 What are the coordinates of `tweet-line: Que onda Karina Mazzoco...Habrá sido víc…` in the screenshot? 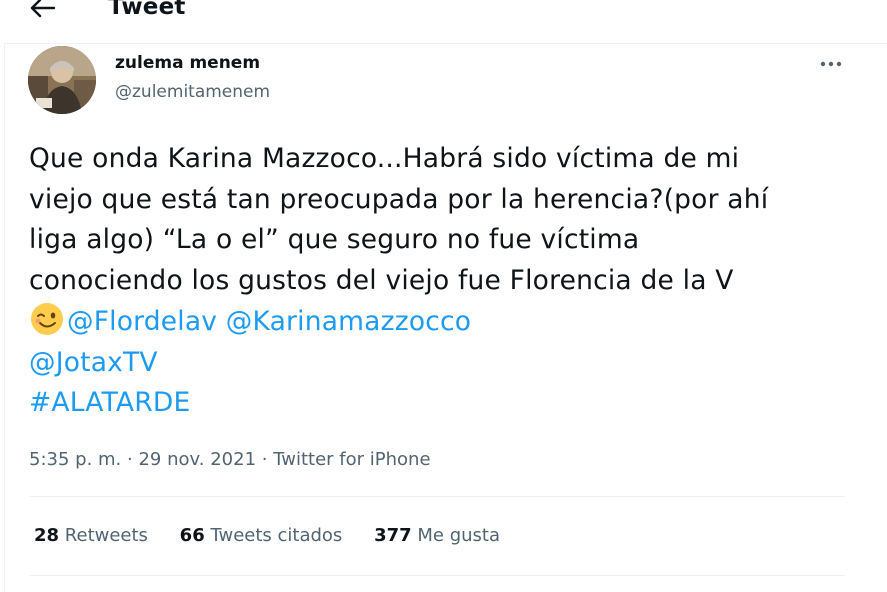 It's located at (384, 158).